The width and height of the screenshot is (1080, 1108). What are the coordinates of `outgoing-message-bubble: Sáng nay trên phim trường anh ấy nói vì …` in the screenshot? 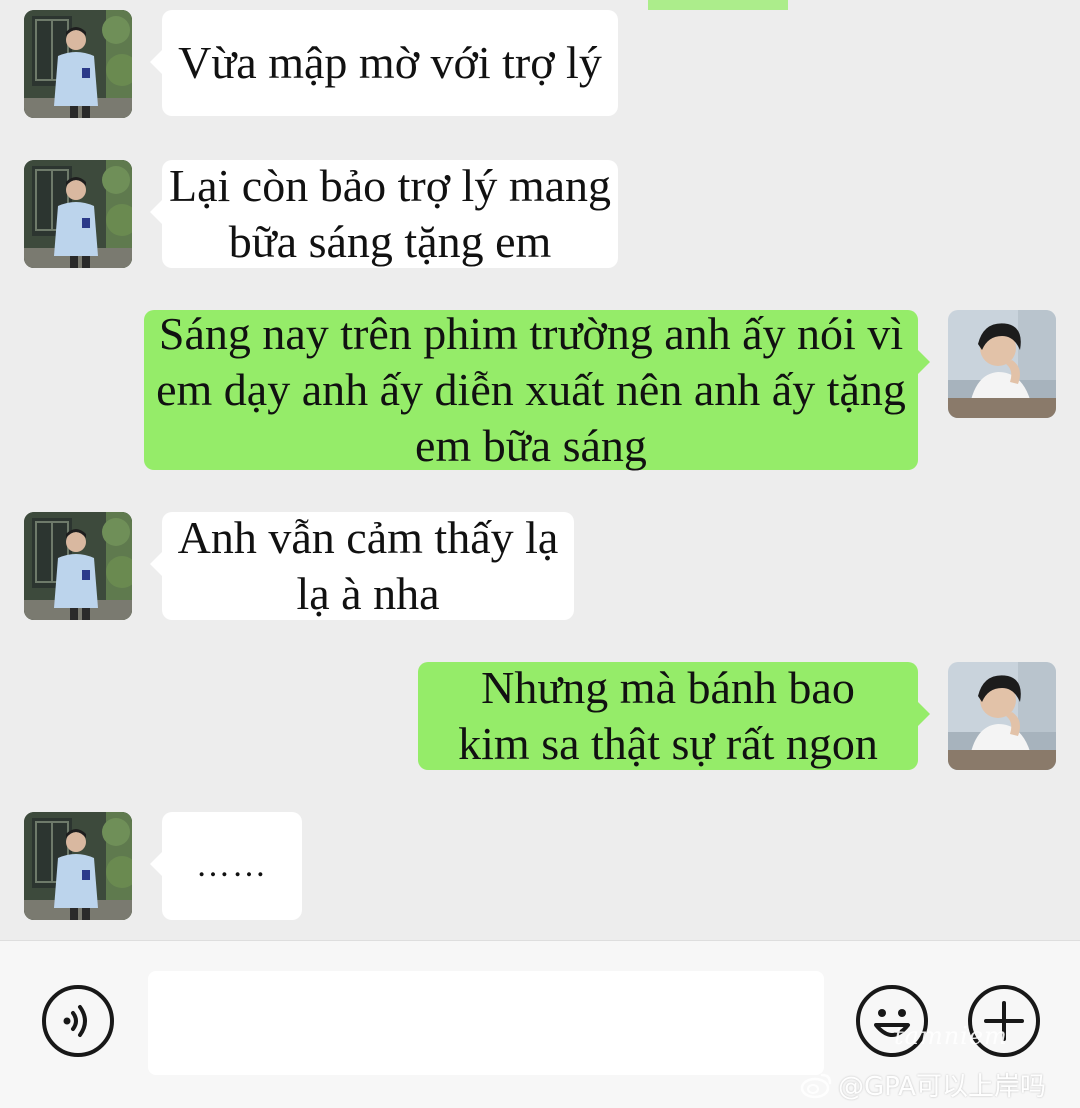 It's located at (537, 389).